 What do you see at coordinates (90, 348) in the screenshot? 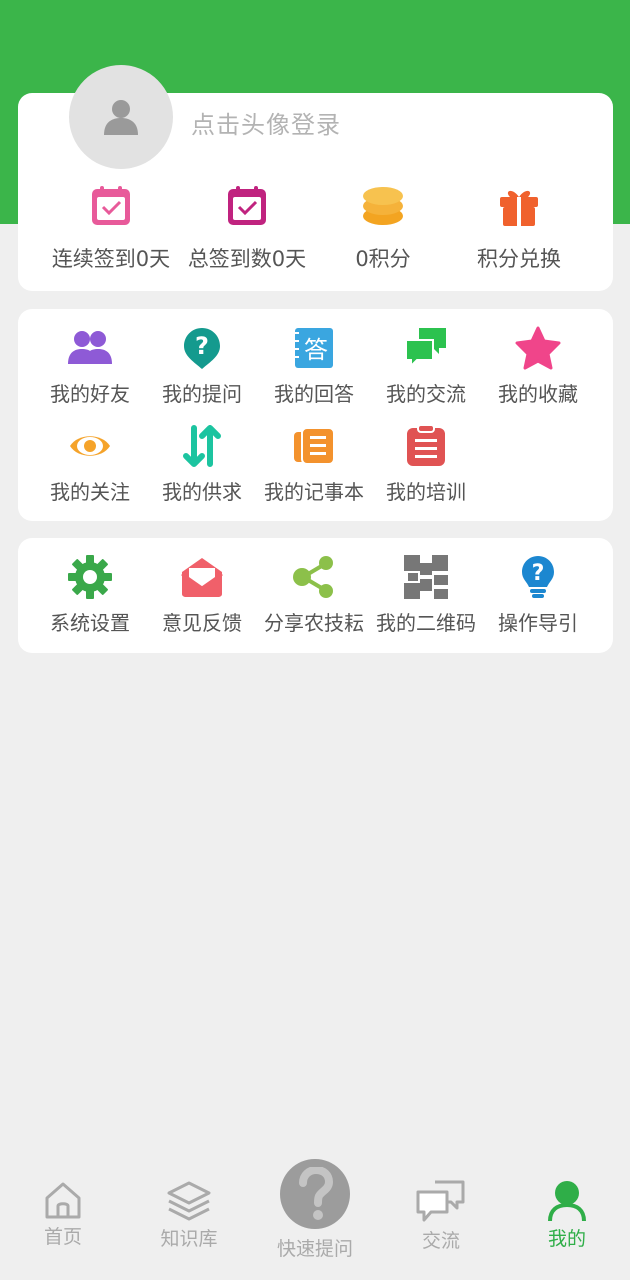
I see `friends-icon` at bounding box center [90, 348].